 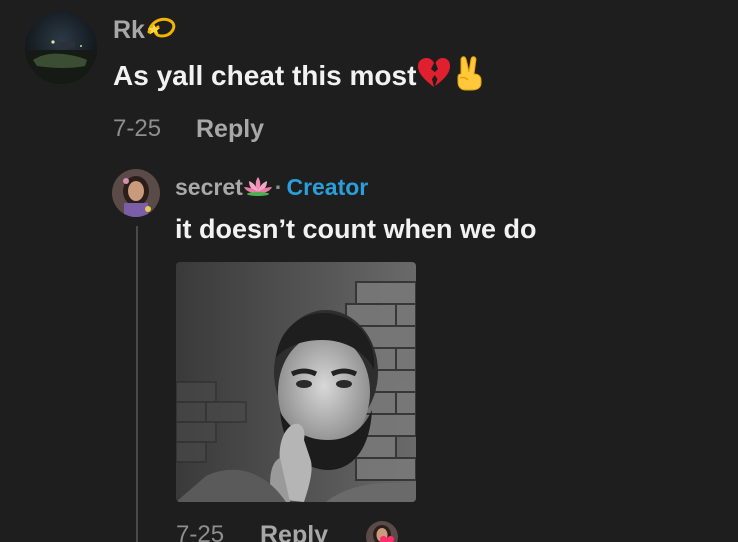 What do you see at coordinates (296, 382) in the screenshot?
I see `reply-image` at bounding box center [296, 382].